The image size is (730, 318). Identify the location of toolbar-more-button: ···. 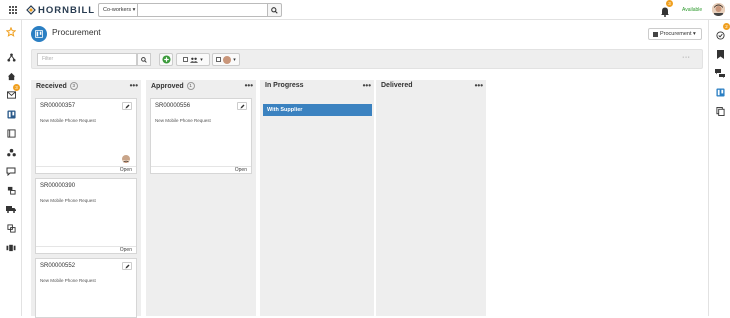
(686, 57).